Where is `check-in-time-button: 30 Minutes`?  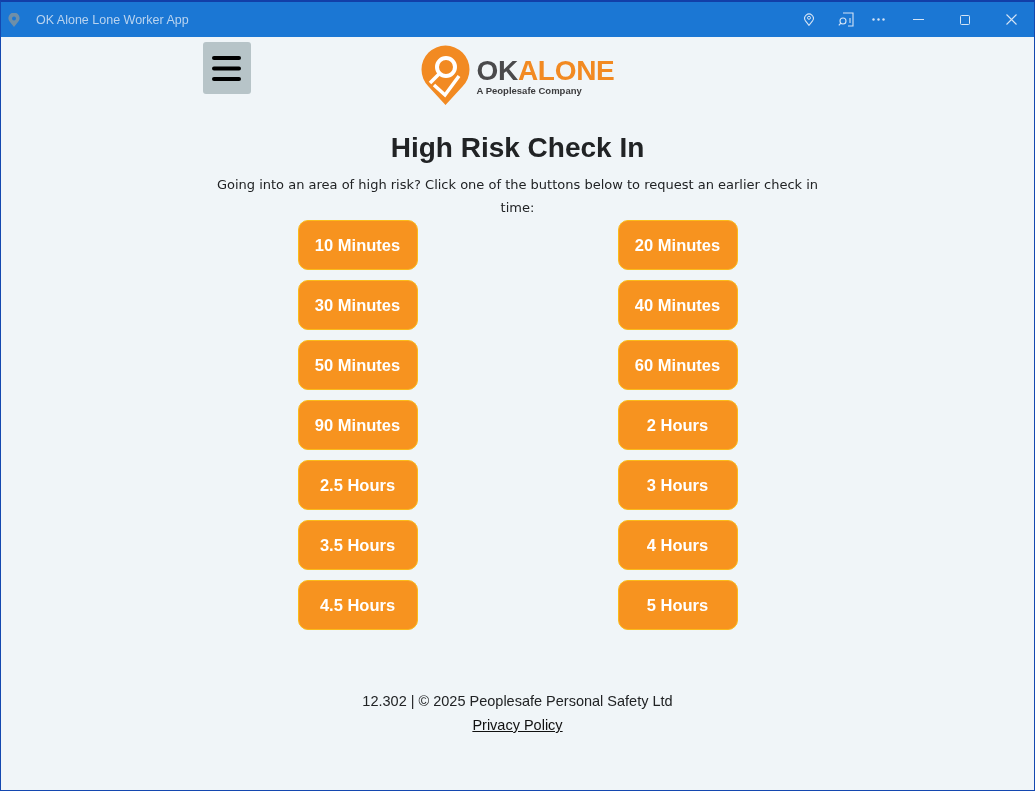
check-in-time-button: 30 Minutes is located at coordinates (357, 305).